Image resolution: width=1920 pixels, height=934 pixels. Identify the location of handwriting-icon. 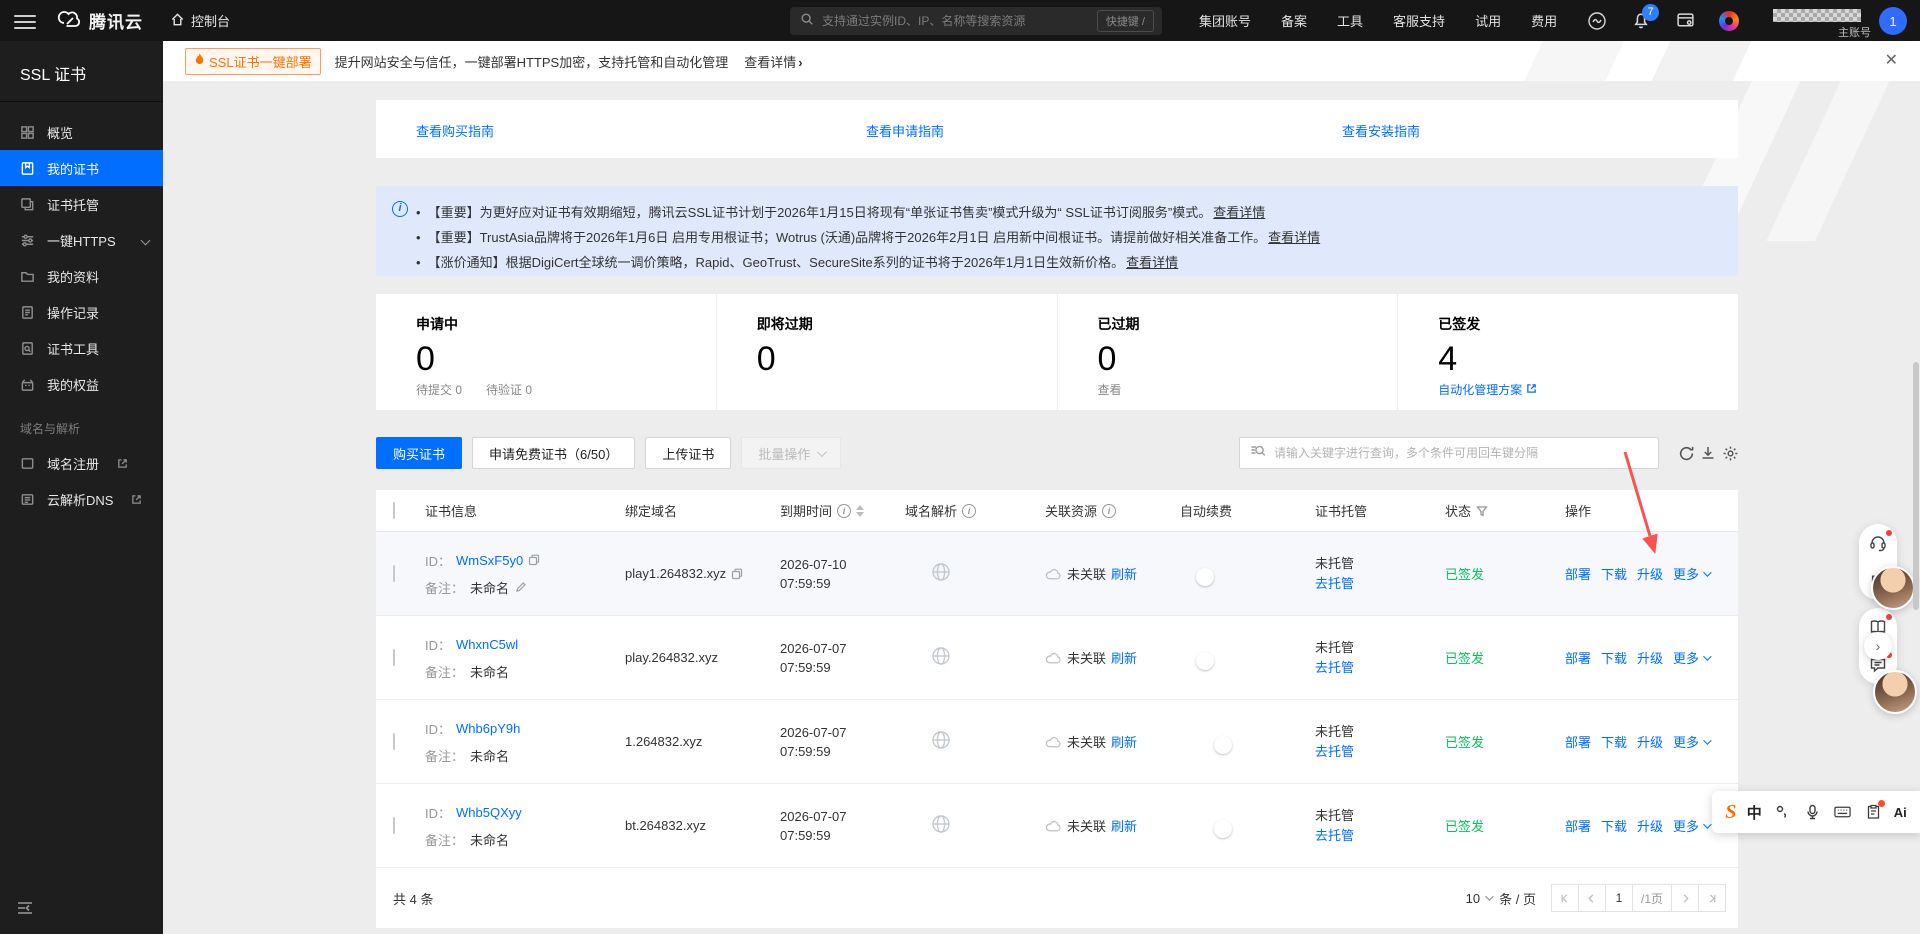
(1782, 812).